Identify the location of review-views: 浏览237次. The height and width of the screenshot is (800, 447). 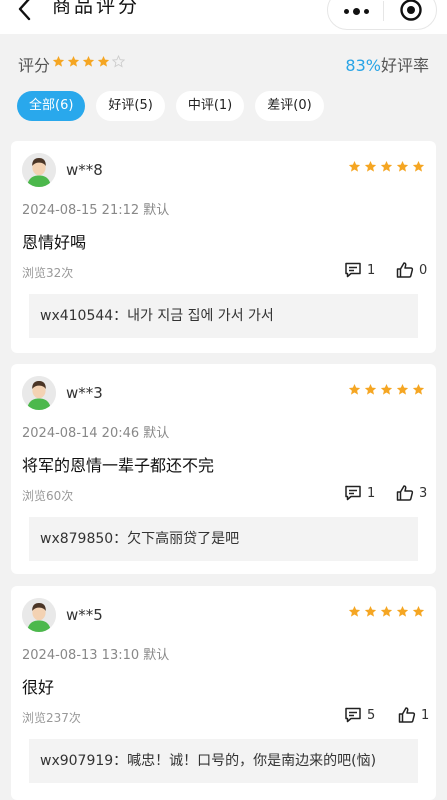
(51, 718).